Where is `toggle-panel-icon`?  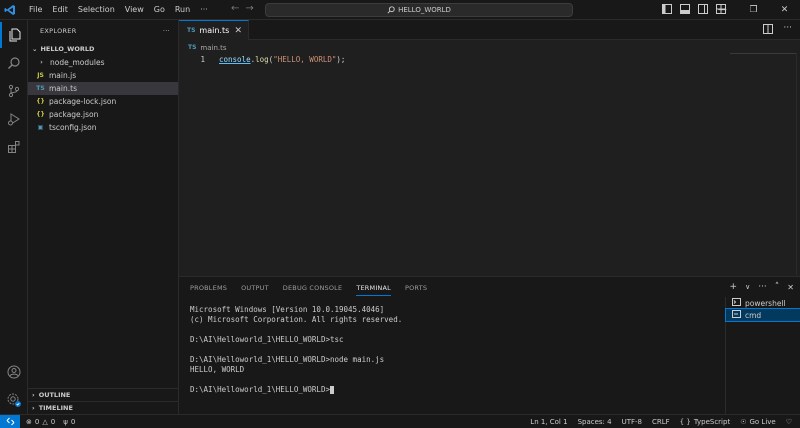 toggle-panel-icon is located at coordinates (685, 9).